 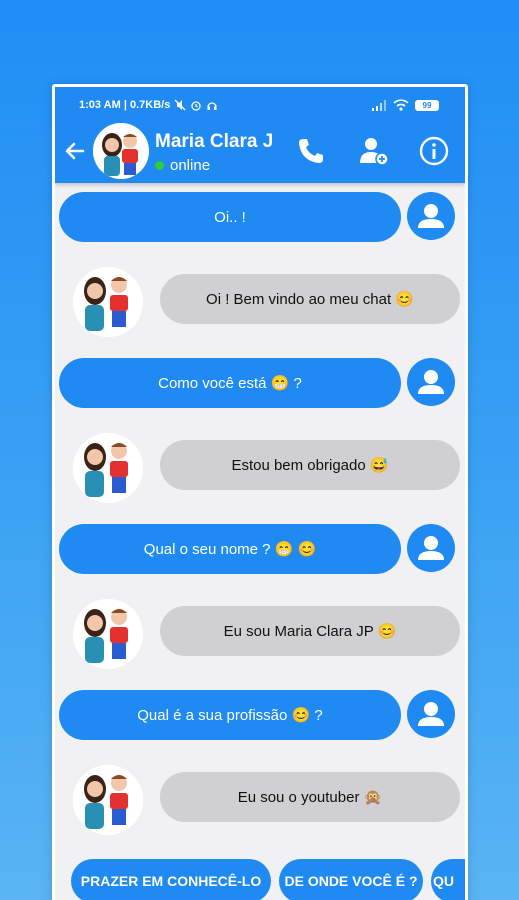 I want to click on quick-reply-button: DE ONDE VOCÊ É ?, so click(x=351, y=879).